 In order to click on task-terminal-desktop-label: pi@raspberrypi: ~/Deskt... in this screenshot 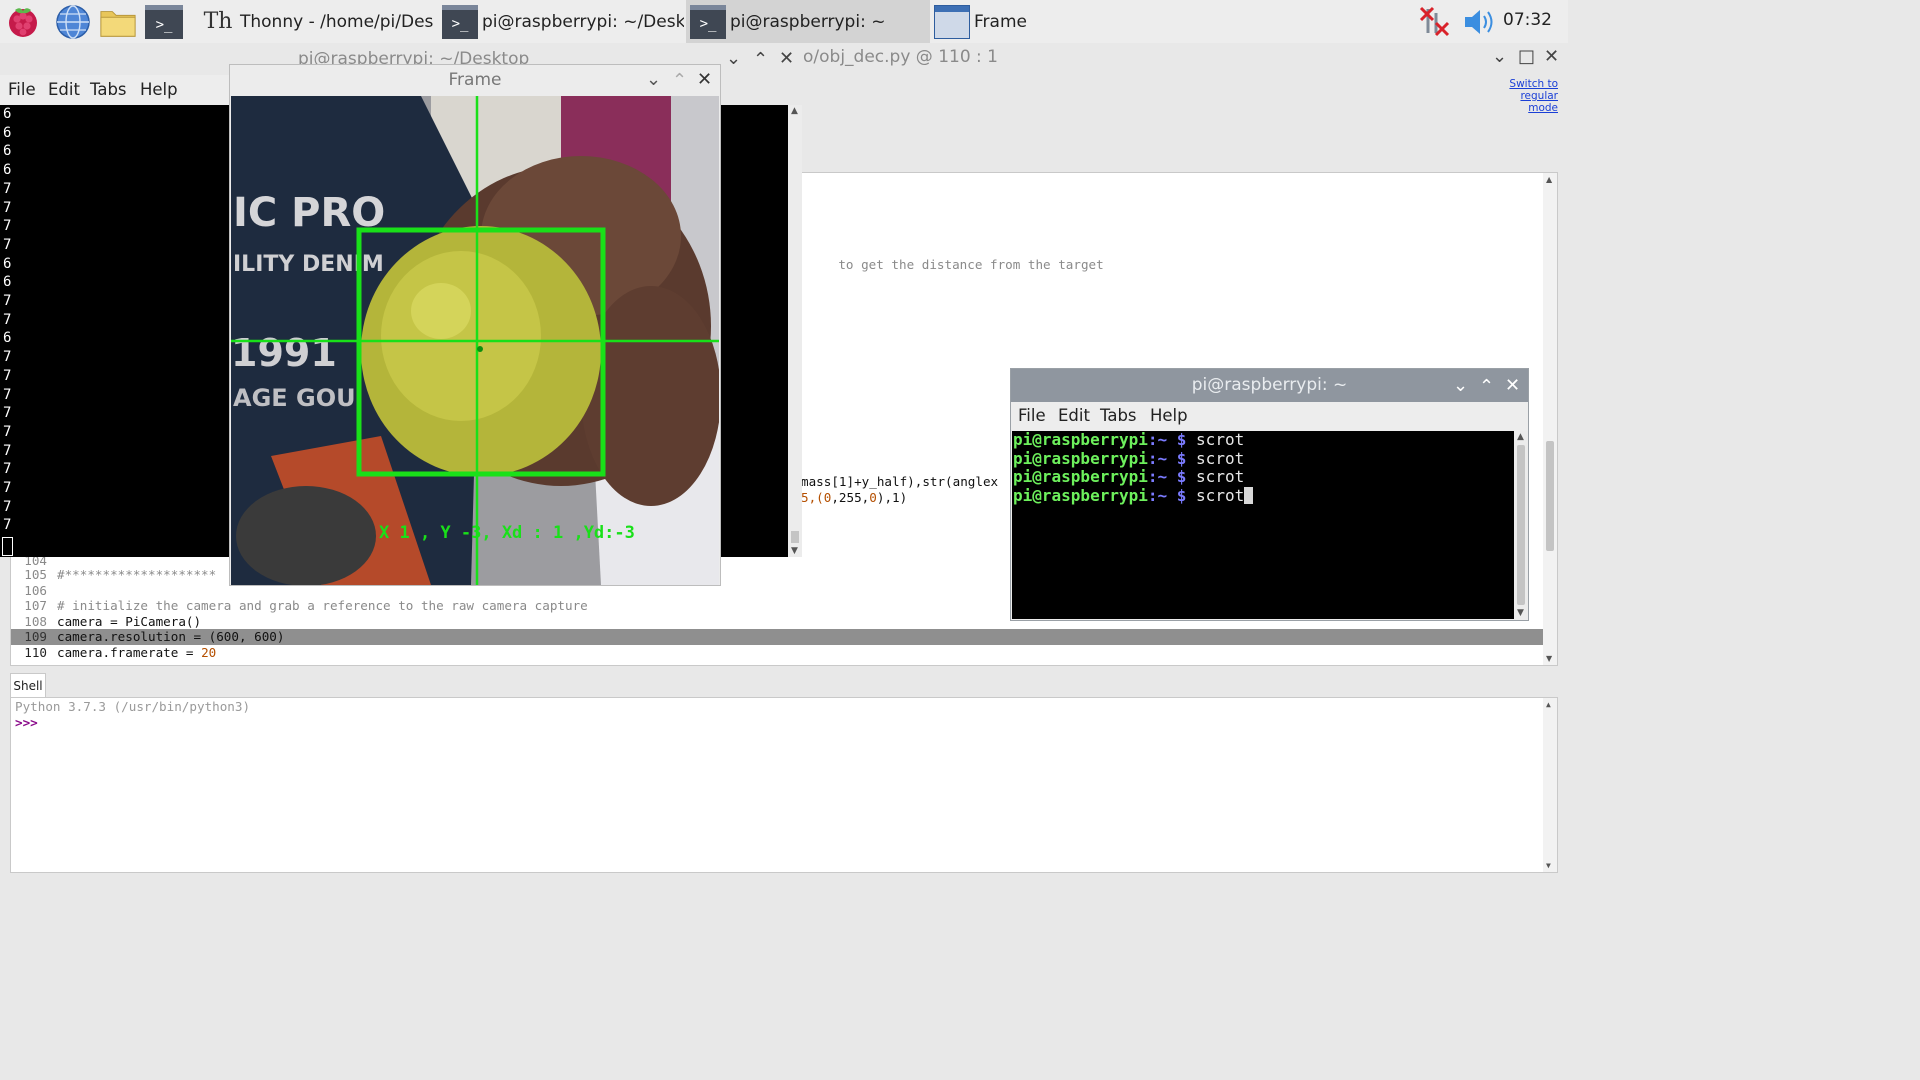, I will do `click(583, 21)`.